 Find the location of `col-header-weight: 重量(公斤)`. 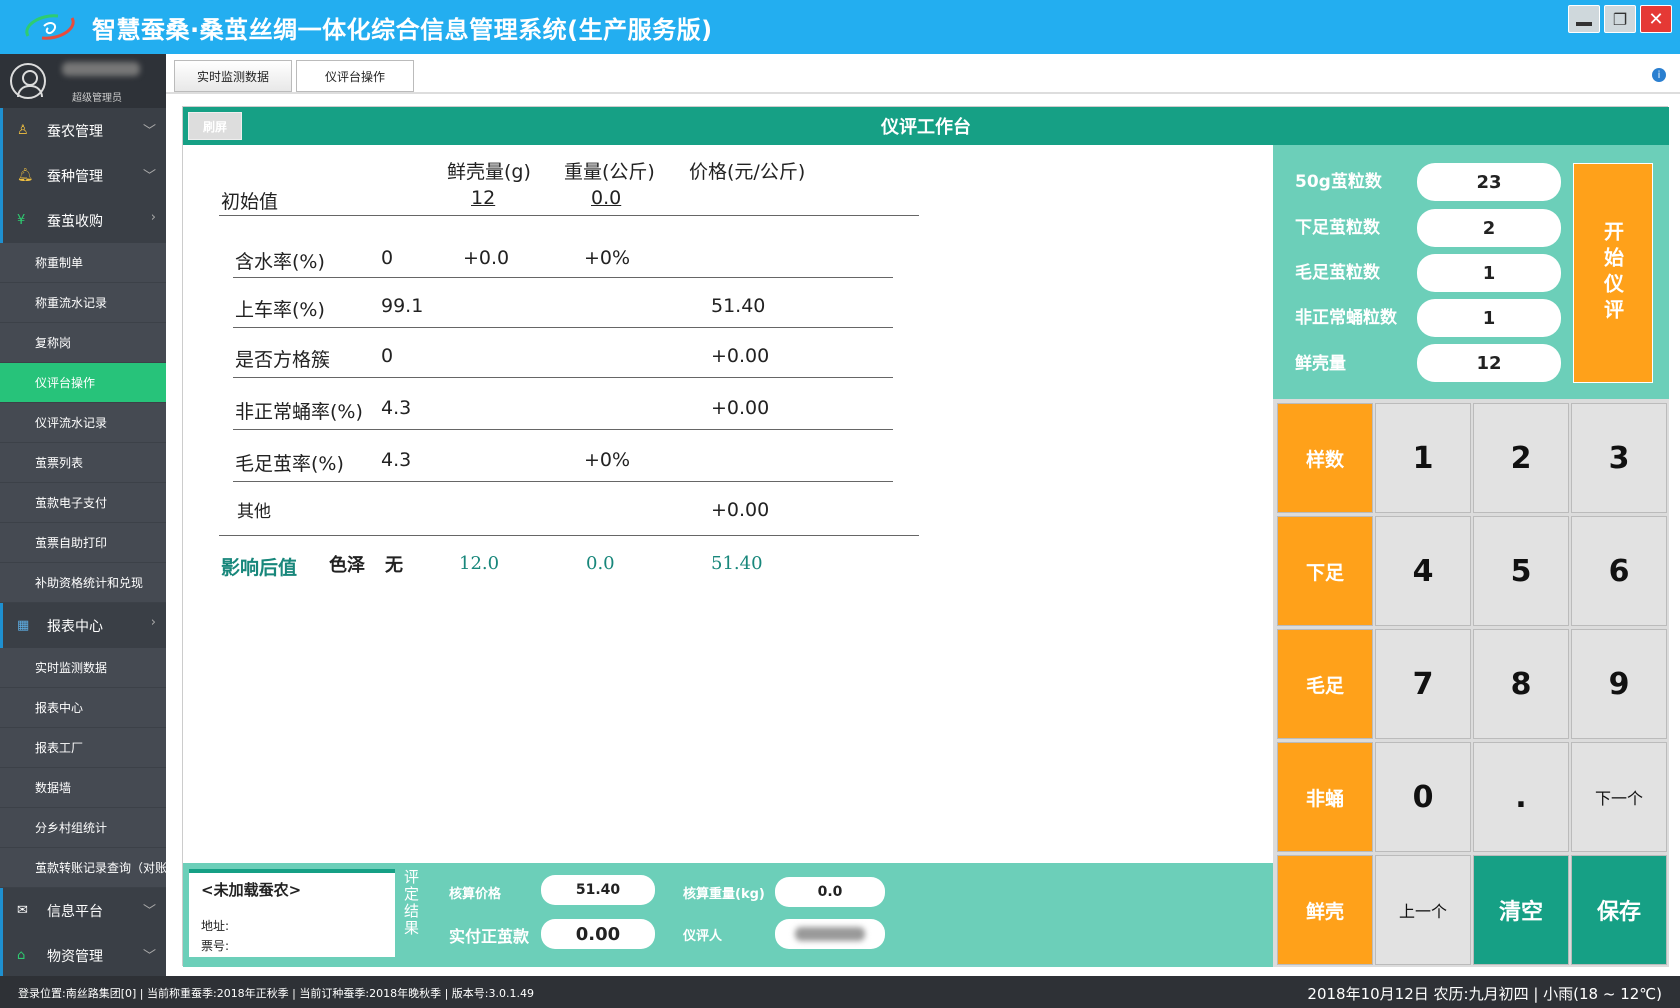

col-header-weight: 重量(公斤) is located at coordinates (609, 172).